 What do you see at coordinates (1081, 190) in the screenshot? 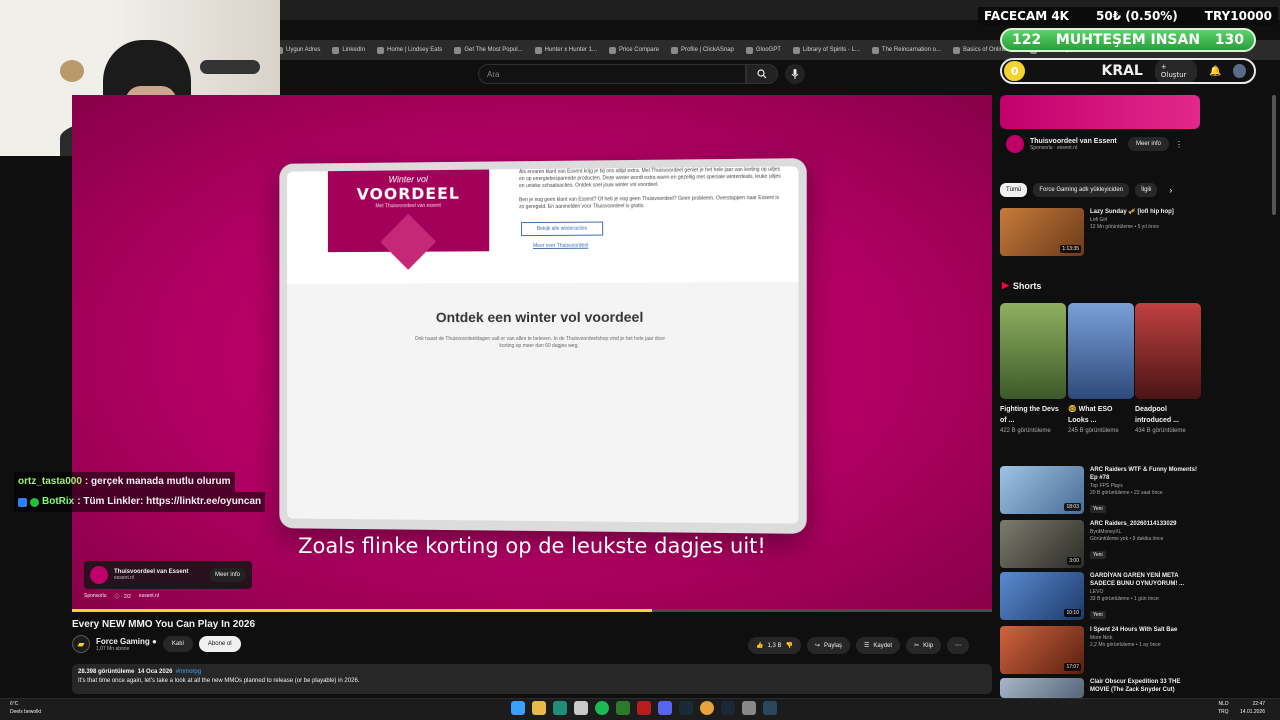
I see `chip-uploader: Force Gaming adlı yükleyiciden` at bounding box center [1081, 190].